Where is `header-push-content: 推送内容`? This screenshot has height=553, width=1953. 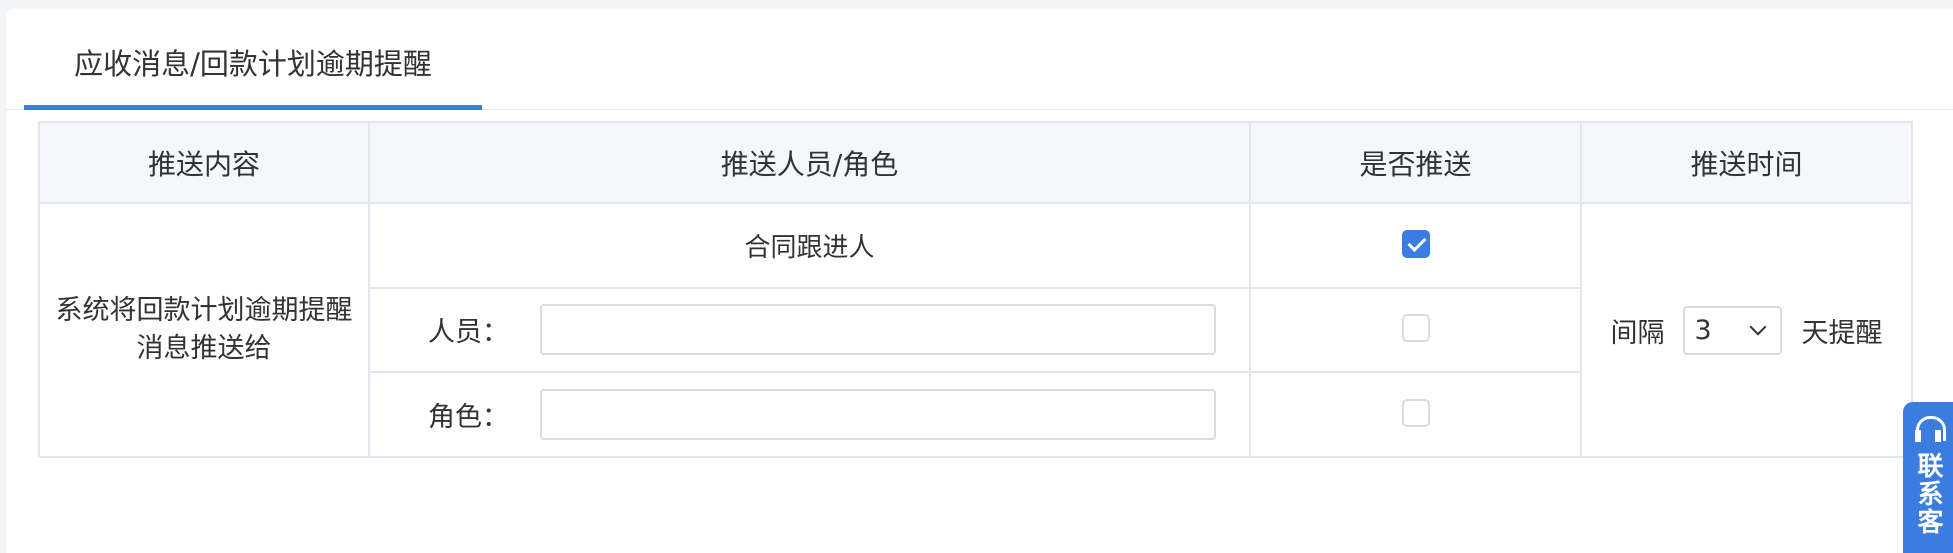
header-push-content: 推送内容 is located at coordinates (204, 162).